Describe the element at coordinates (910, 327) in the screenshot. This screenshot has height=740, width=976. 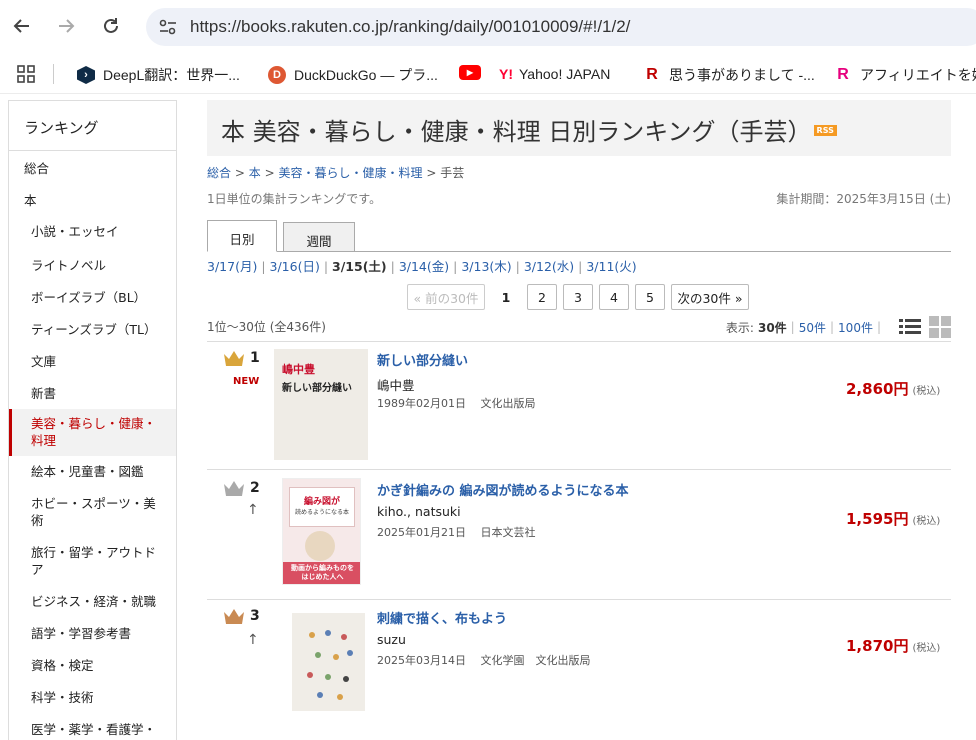
I see `list-view-icon` at that location.